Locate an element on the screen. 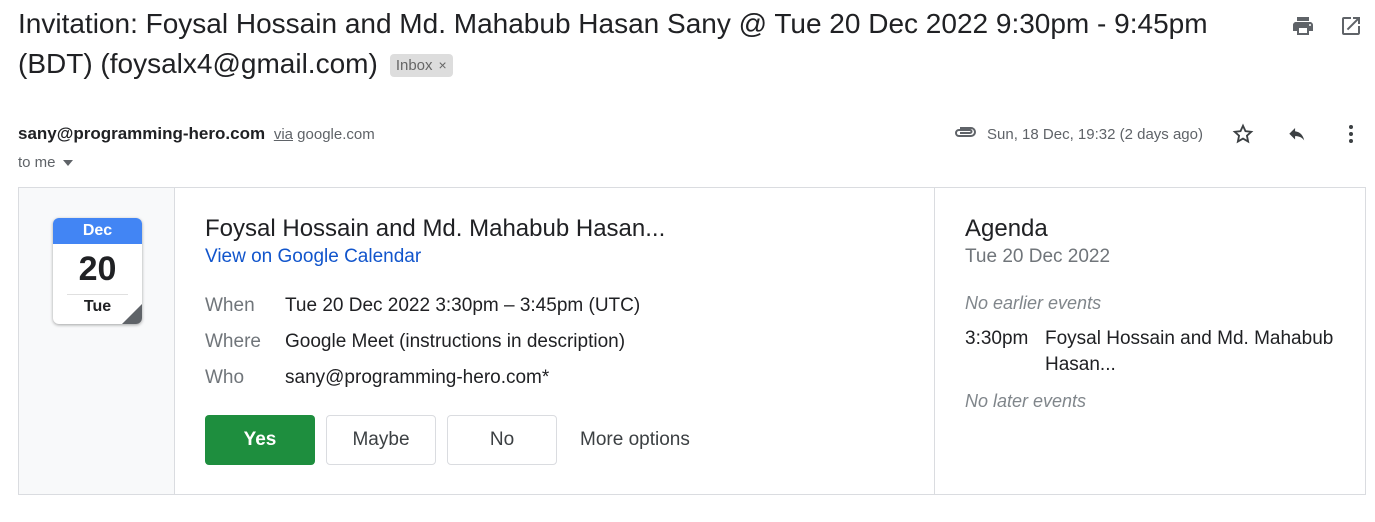 The height and width of the screenshot is (522, 1375). who-value: sany@programming-hero.com* is located at coordinates (417, 377).